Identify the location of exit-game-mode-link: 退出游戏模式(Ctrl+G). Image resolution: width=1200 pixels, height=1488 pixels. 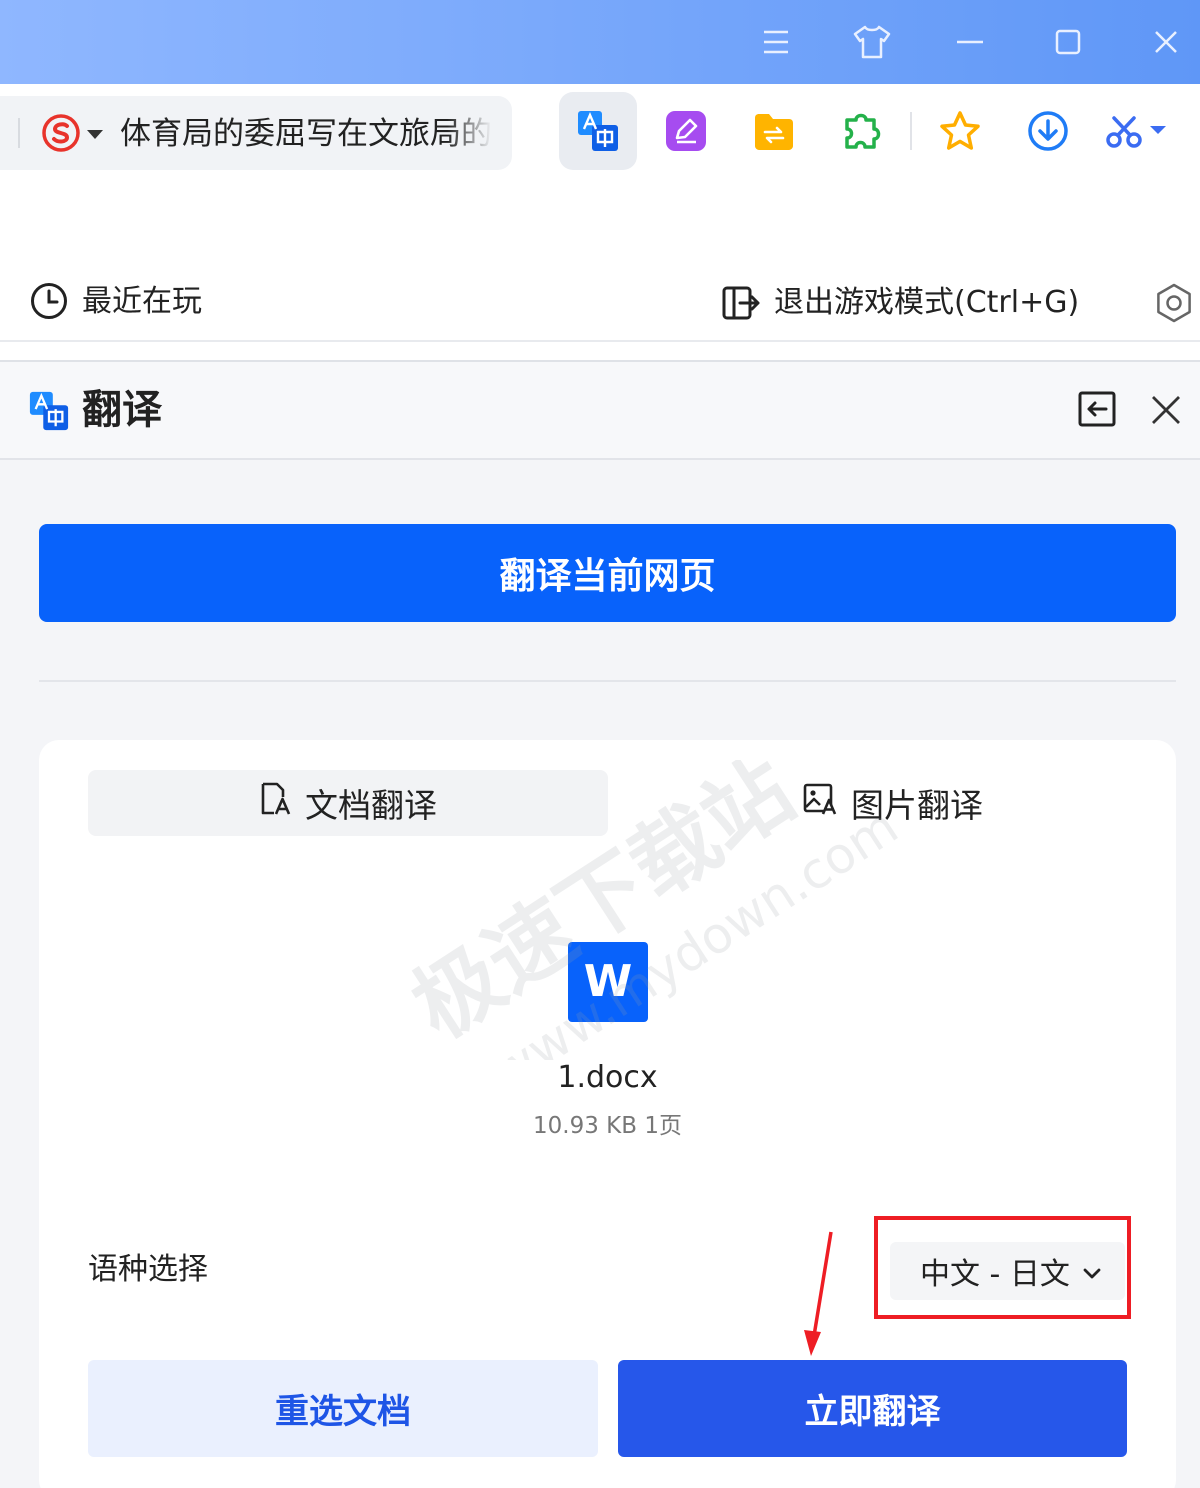
(926, 303).